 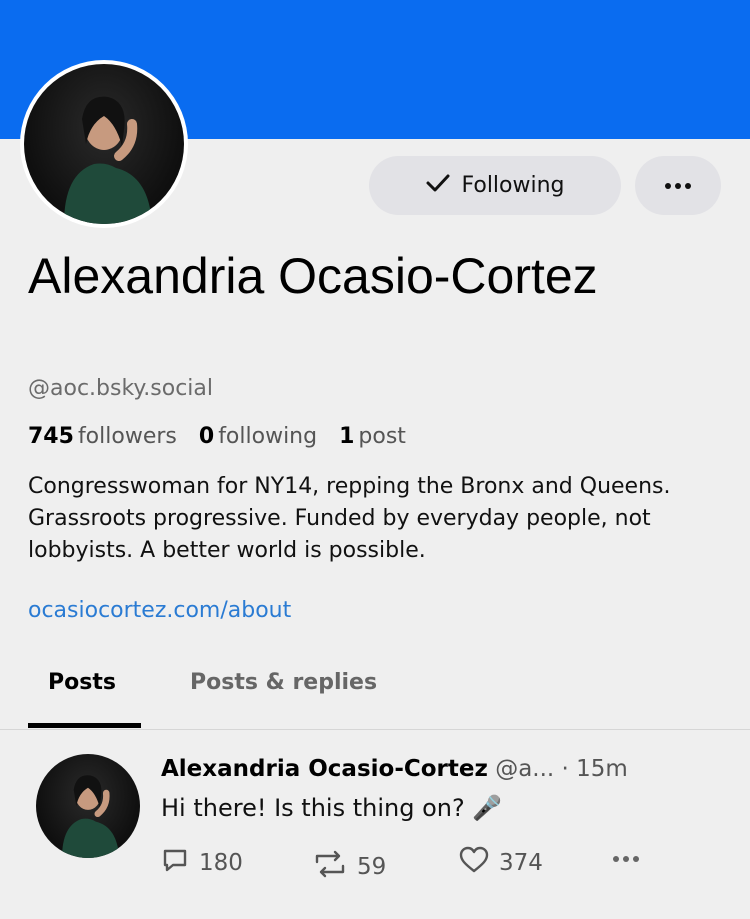 I want to click on post-avatar, so click(x=88, y=806).